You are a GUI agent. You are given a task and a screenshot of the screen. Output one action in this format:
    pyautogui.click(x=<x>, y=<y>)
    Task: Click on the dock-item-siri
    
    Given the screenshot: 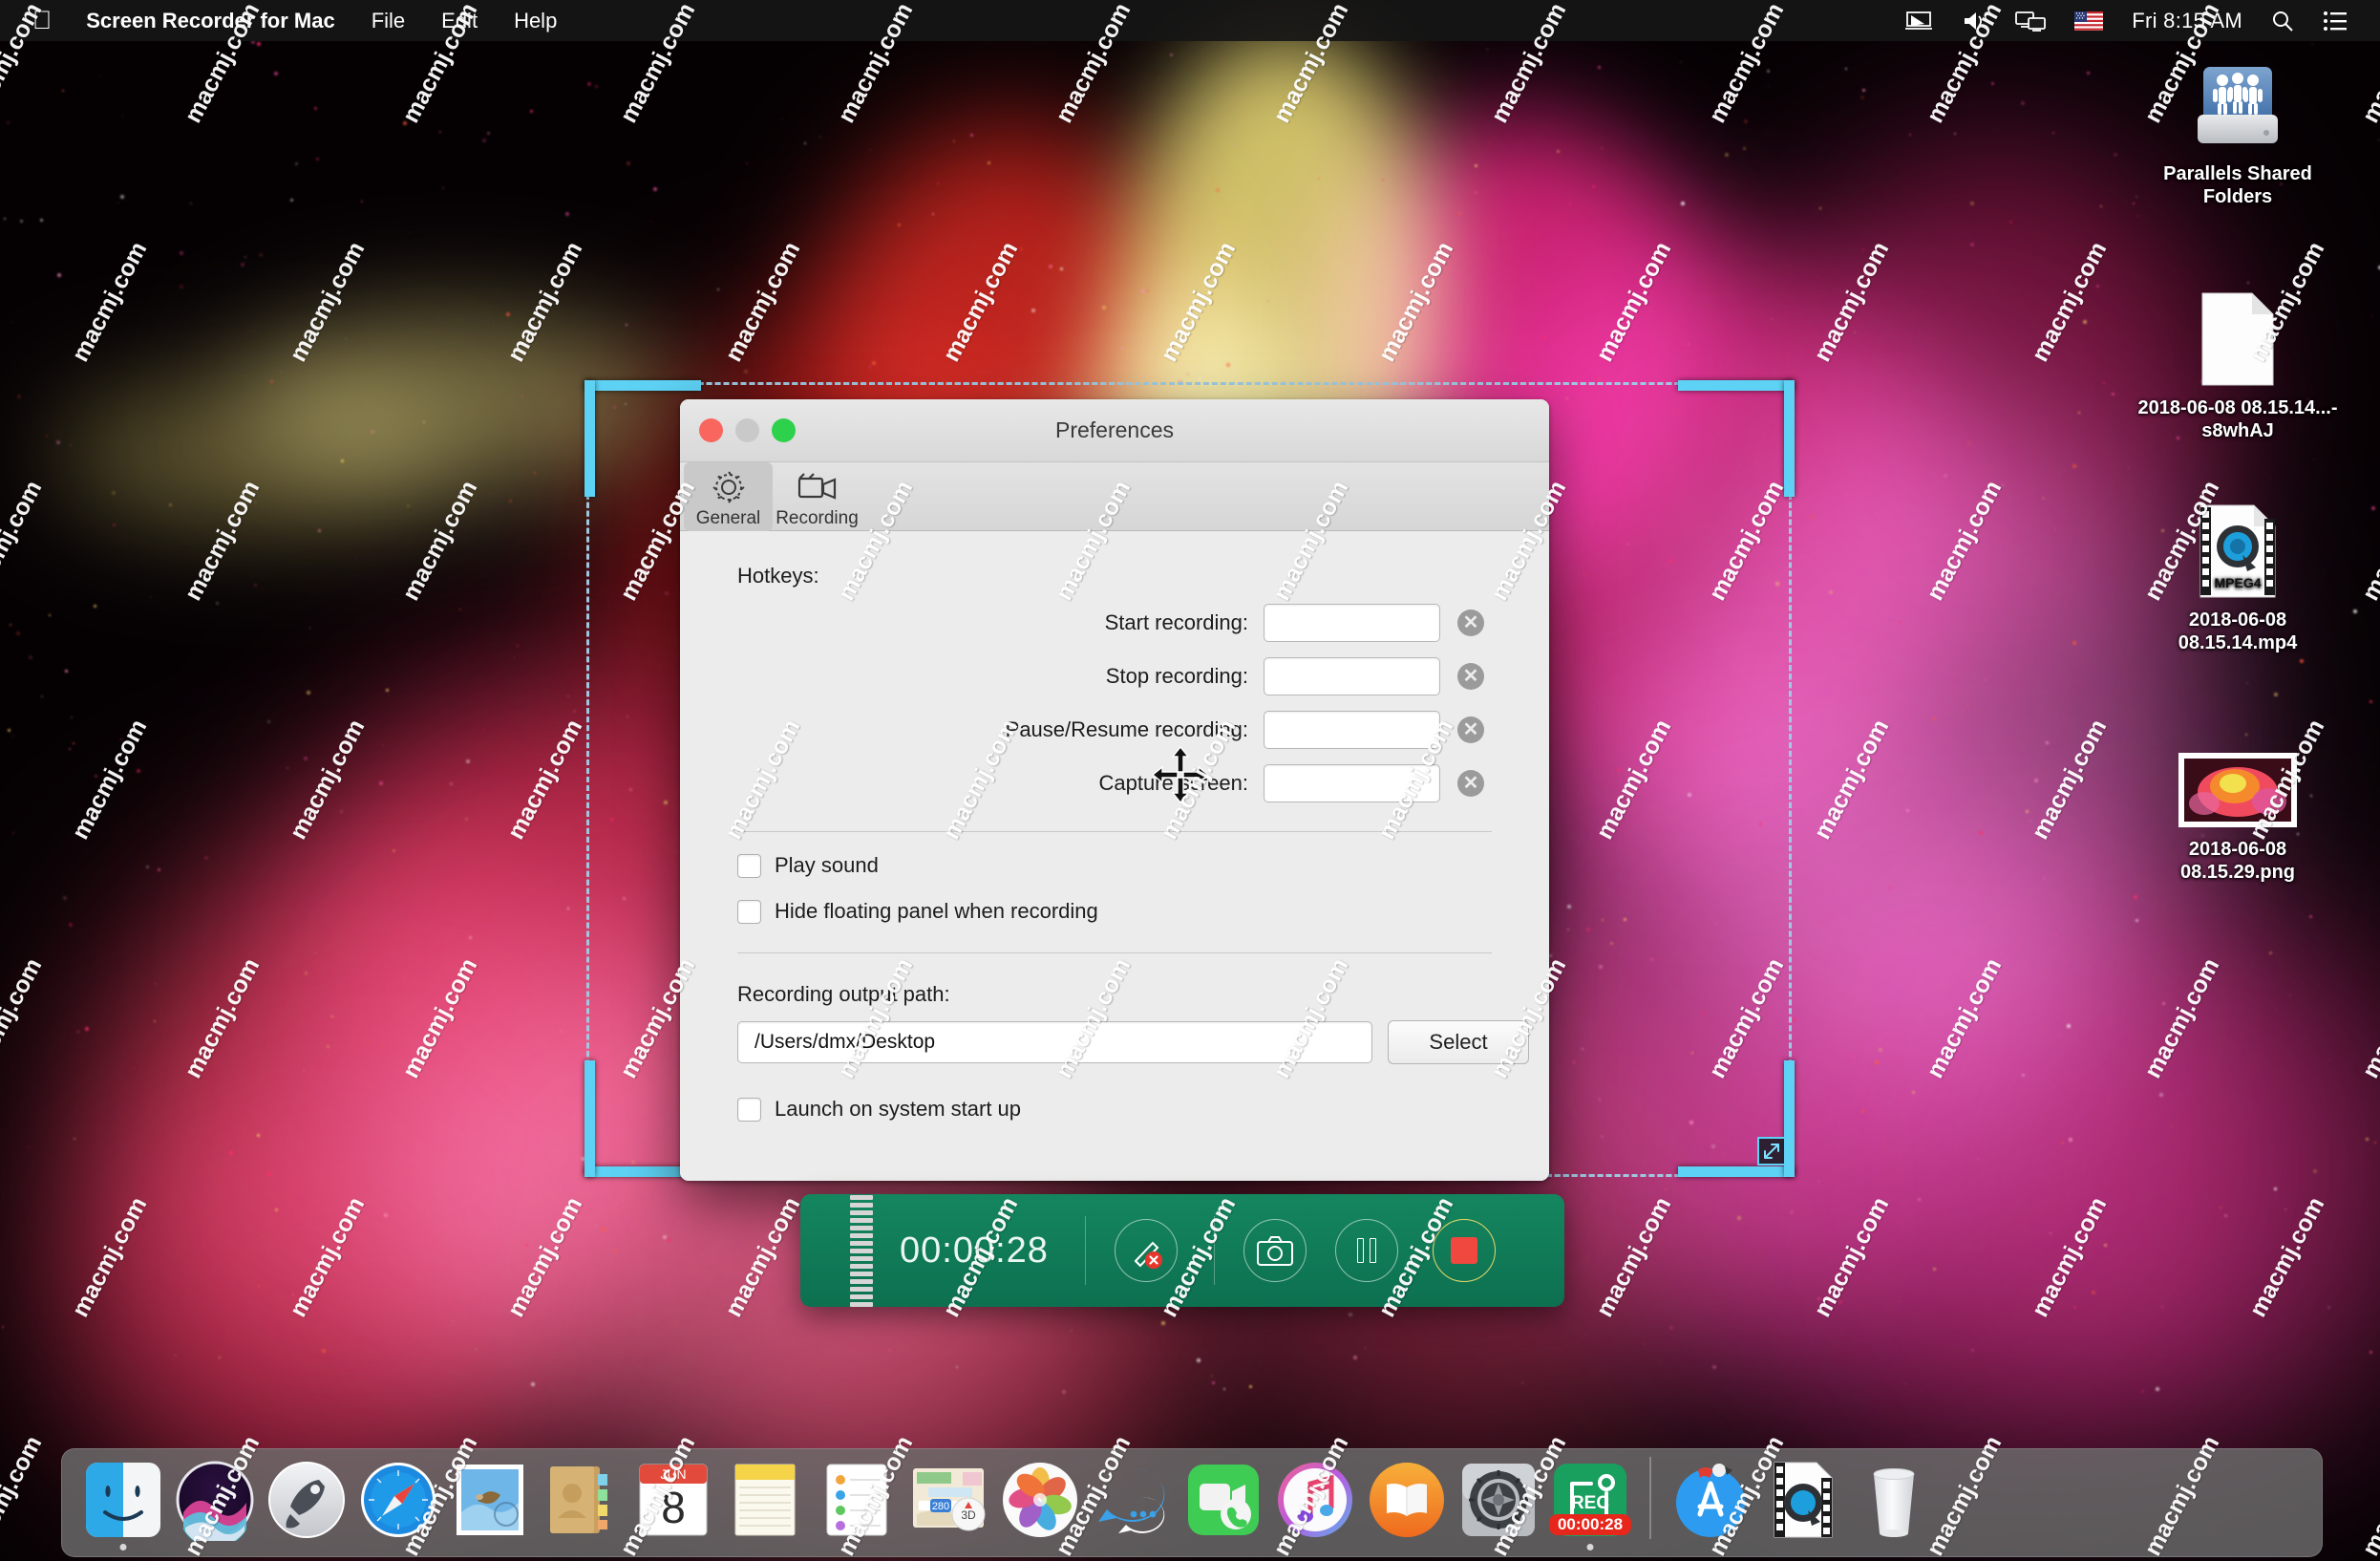 What is the action you would take?
    pyautogui.click(x=215, y=1500)
    